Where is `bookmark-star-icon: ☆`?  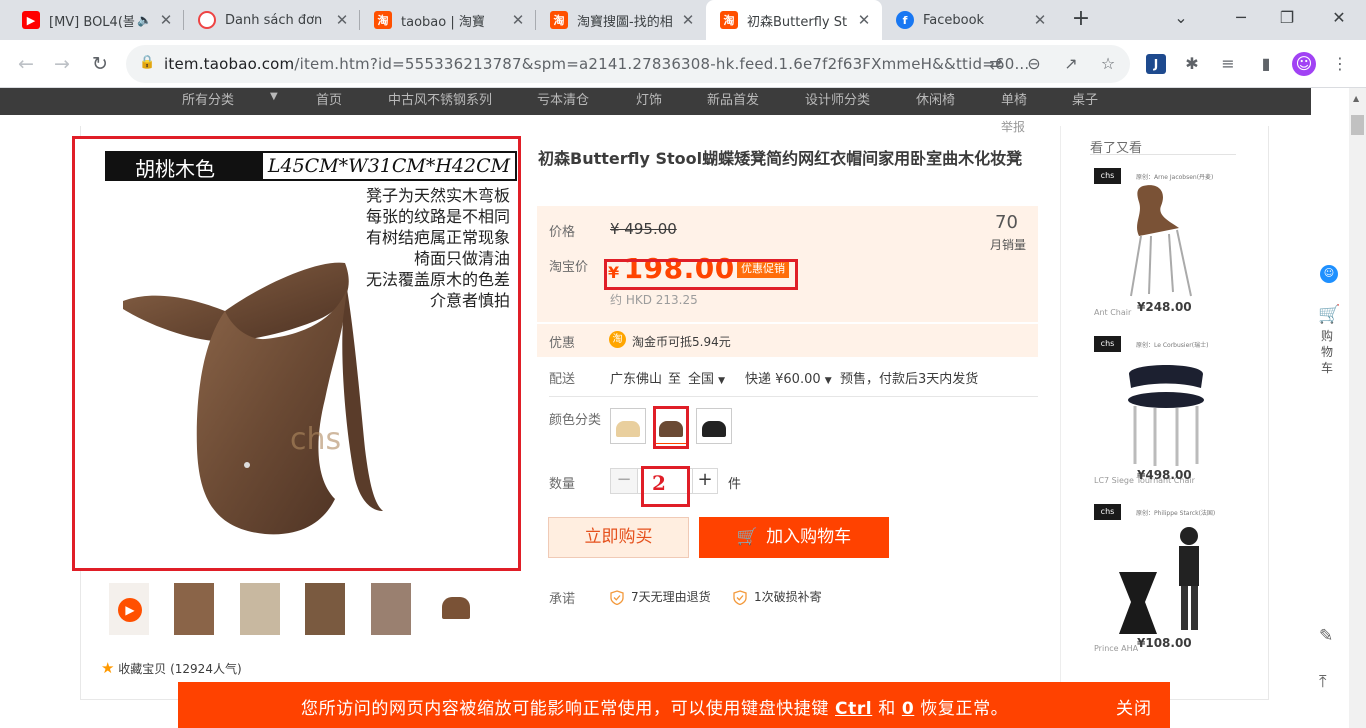
bookmark-star-icon: ☆ is located at coordinates (1108, 64).